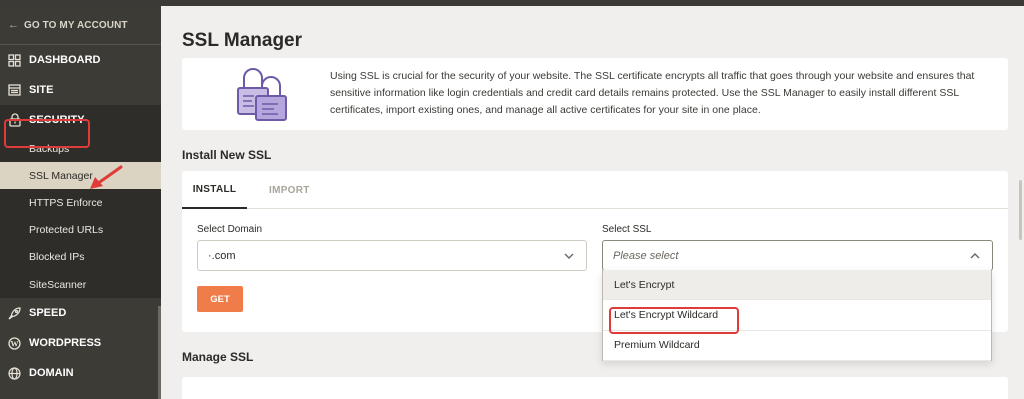 The image size is (1024, 399). Describe the element at coordinates (289, 190) in the screenshot. I see `tab-import: IMPORT` at that location.